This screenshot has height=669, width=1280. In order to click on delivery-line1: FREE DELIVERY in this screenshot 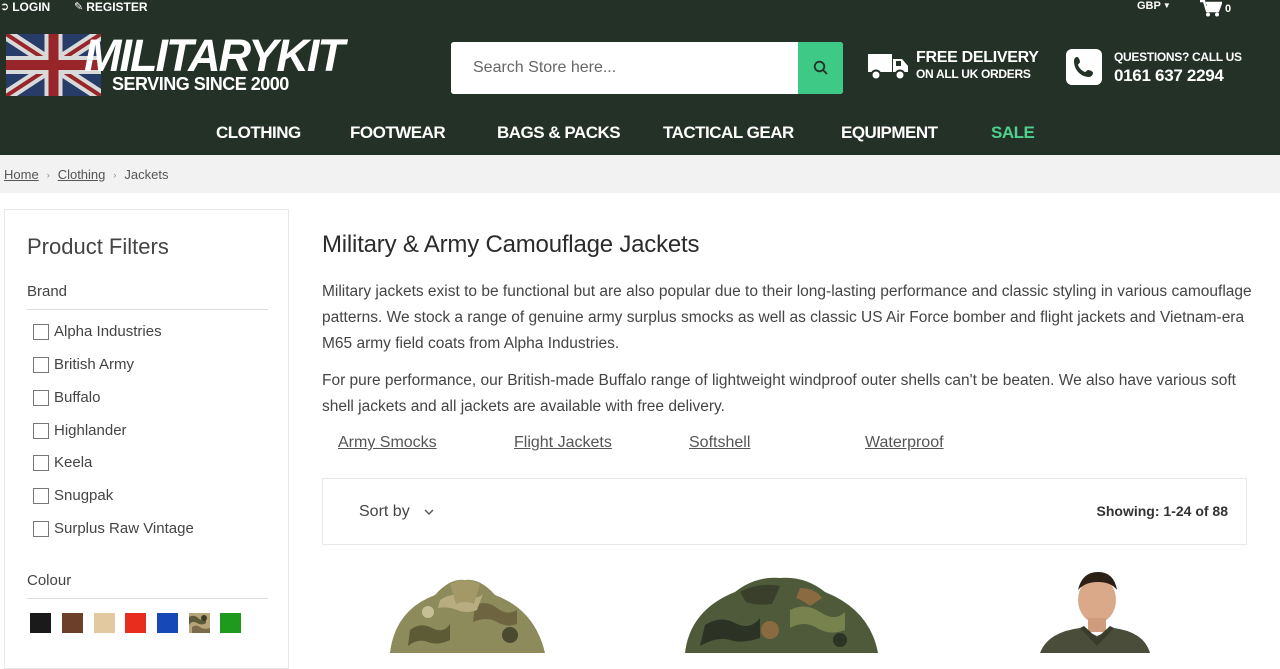, I will do `click(977, 57)`.